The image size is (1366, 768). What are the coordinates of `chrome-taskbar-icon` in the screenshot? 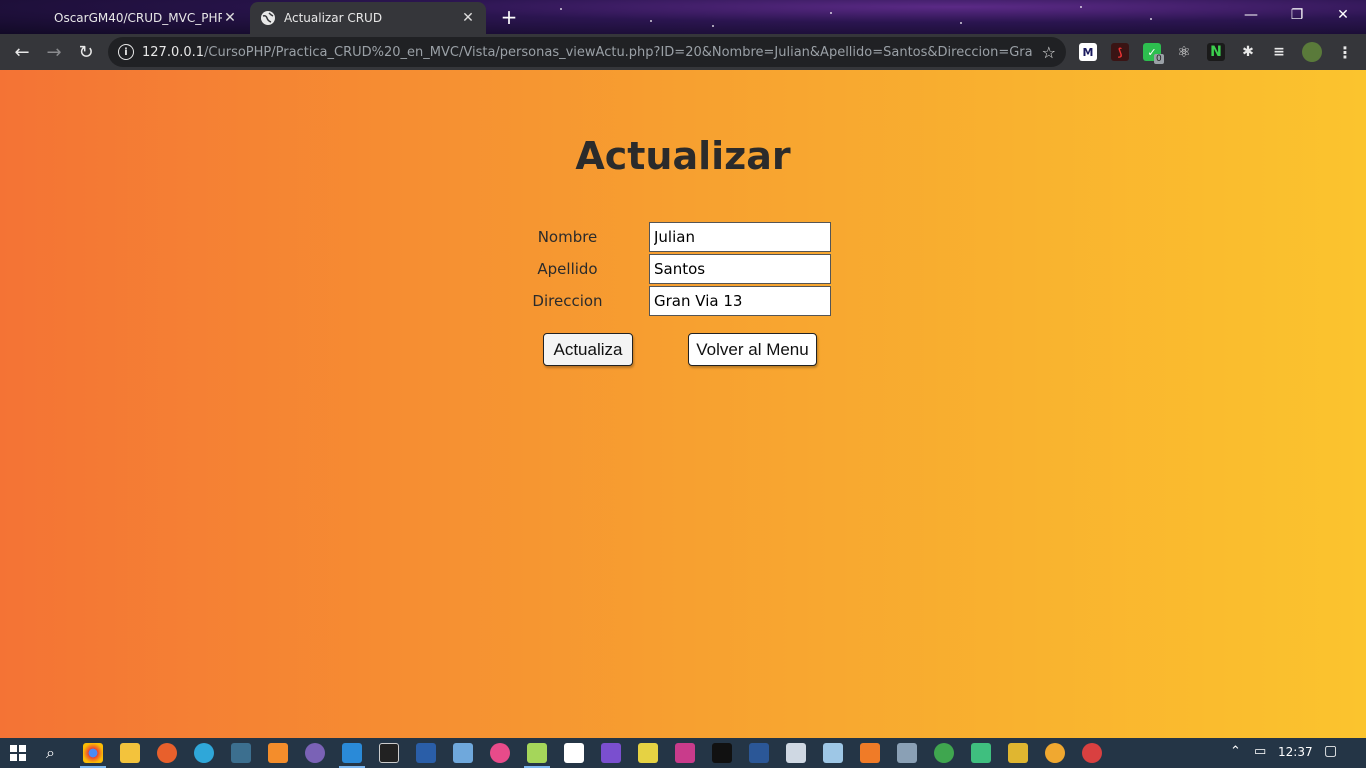 It's located at (93, 753).